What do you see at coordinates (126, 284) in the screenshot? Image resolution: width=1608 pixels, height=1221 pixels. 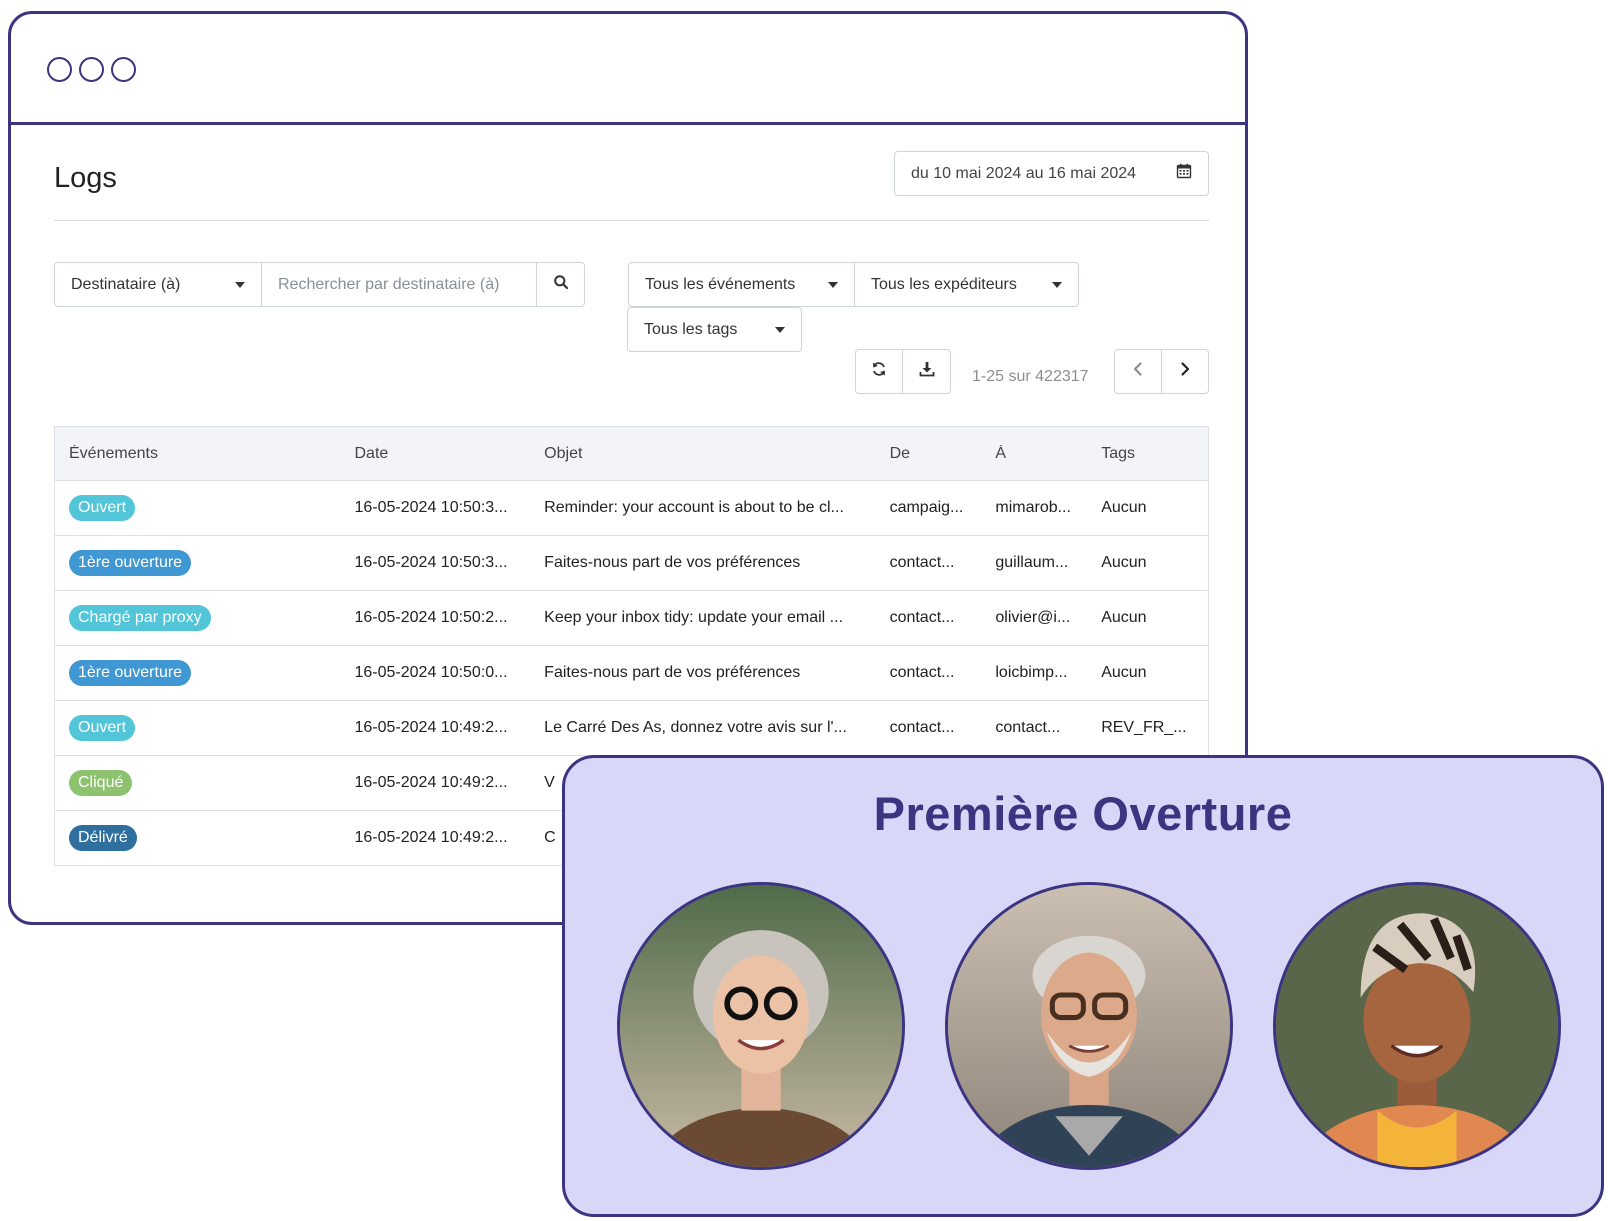 I see `recipient-field-select-label: Destinataire (à)` at bounding box center [126, 284].